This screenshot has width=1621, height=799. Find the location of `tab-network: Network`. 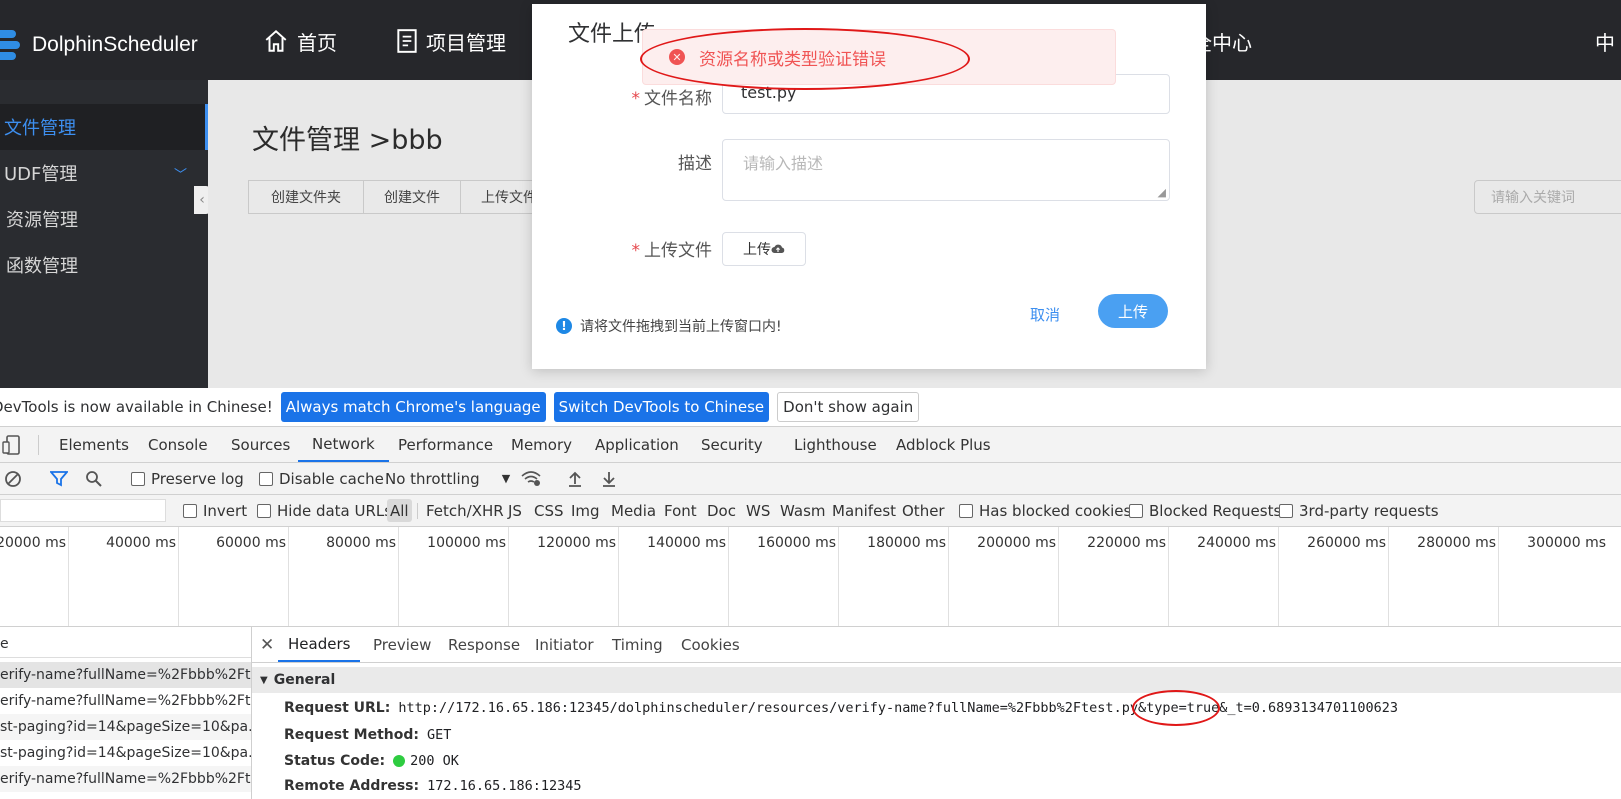

tab-network: Network is located at coordinates (343, 444).